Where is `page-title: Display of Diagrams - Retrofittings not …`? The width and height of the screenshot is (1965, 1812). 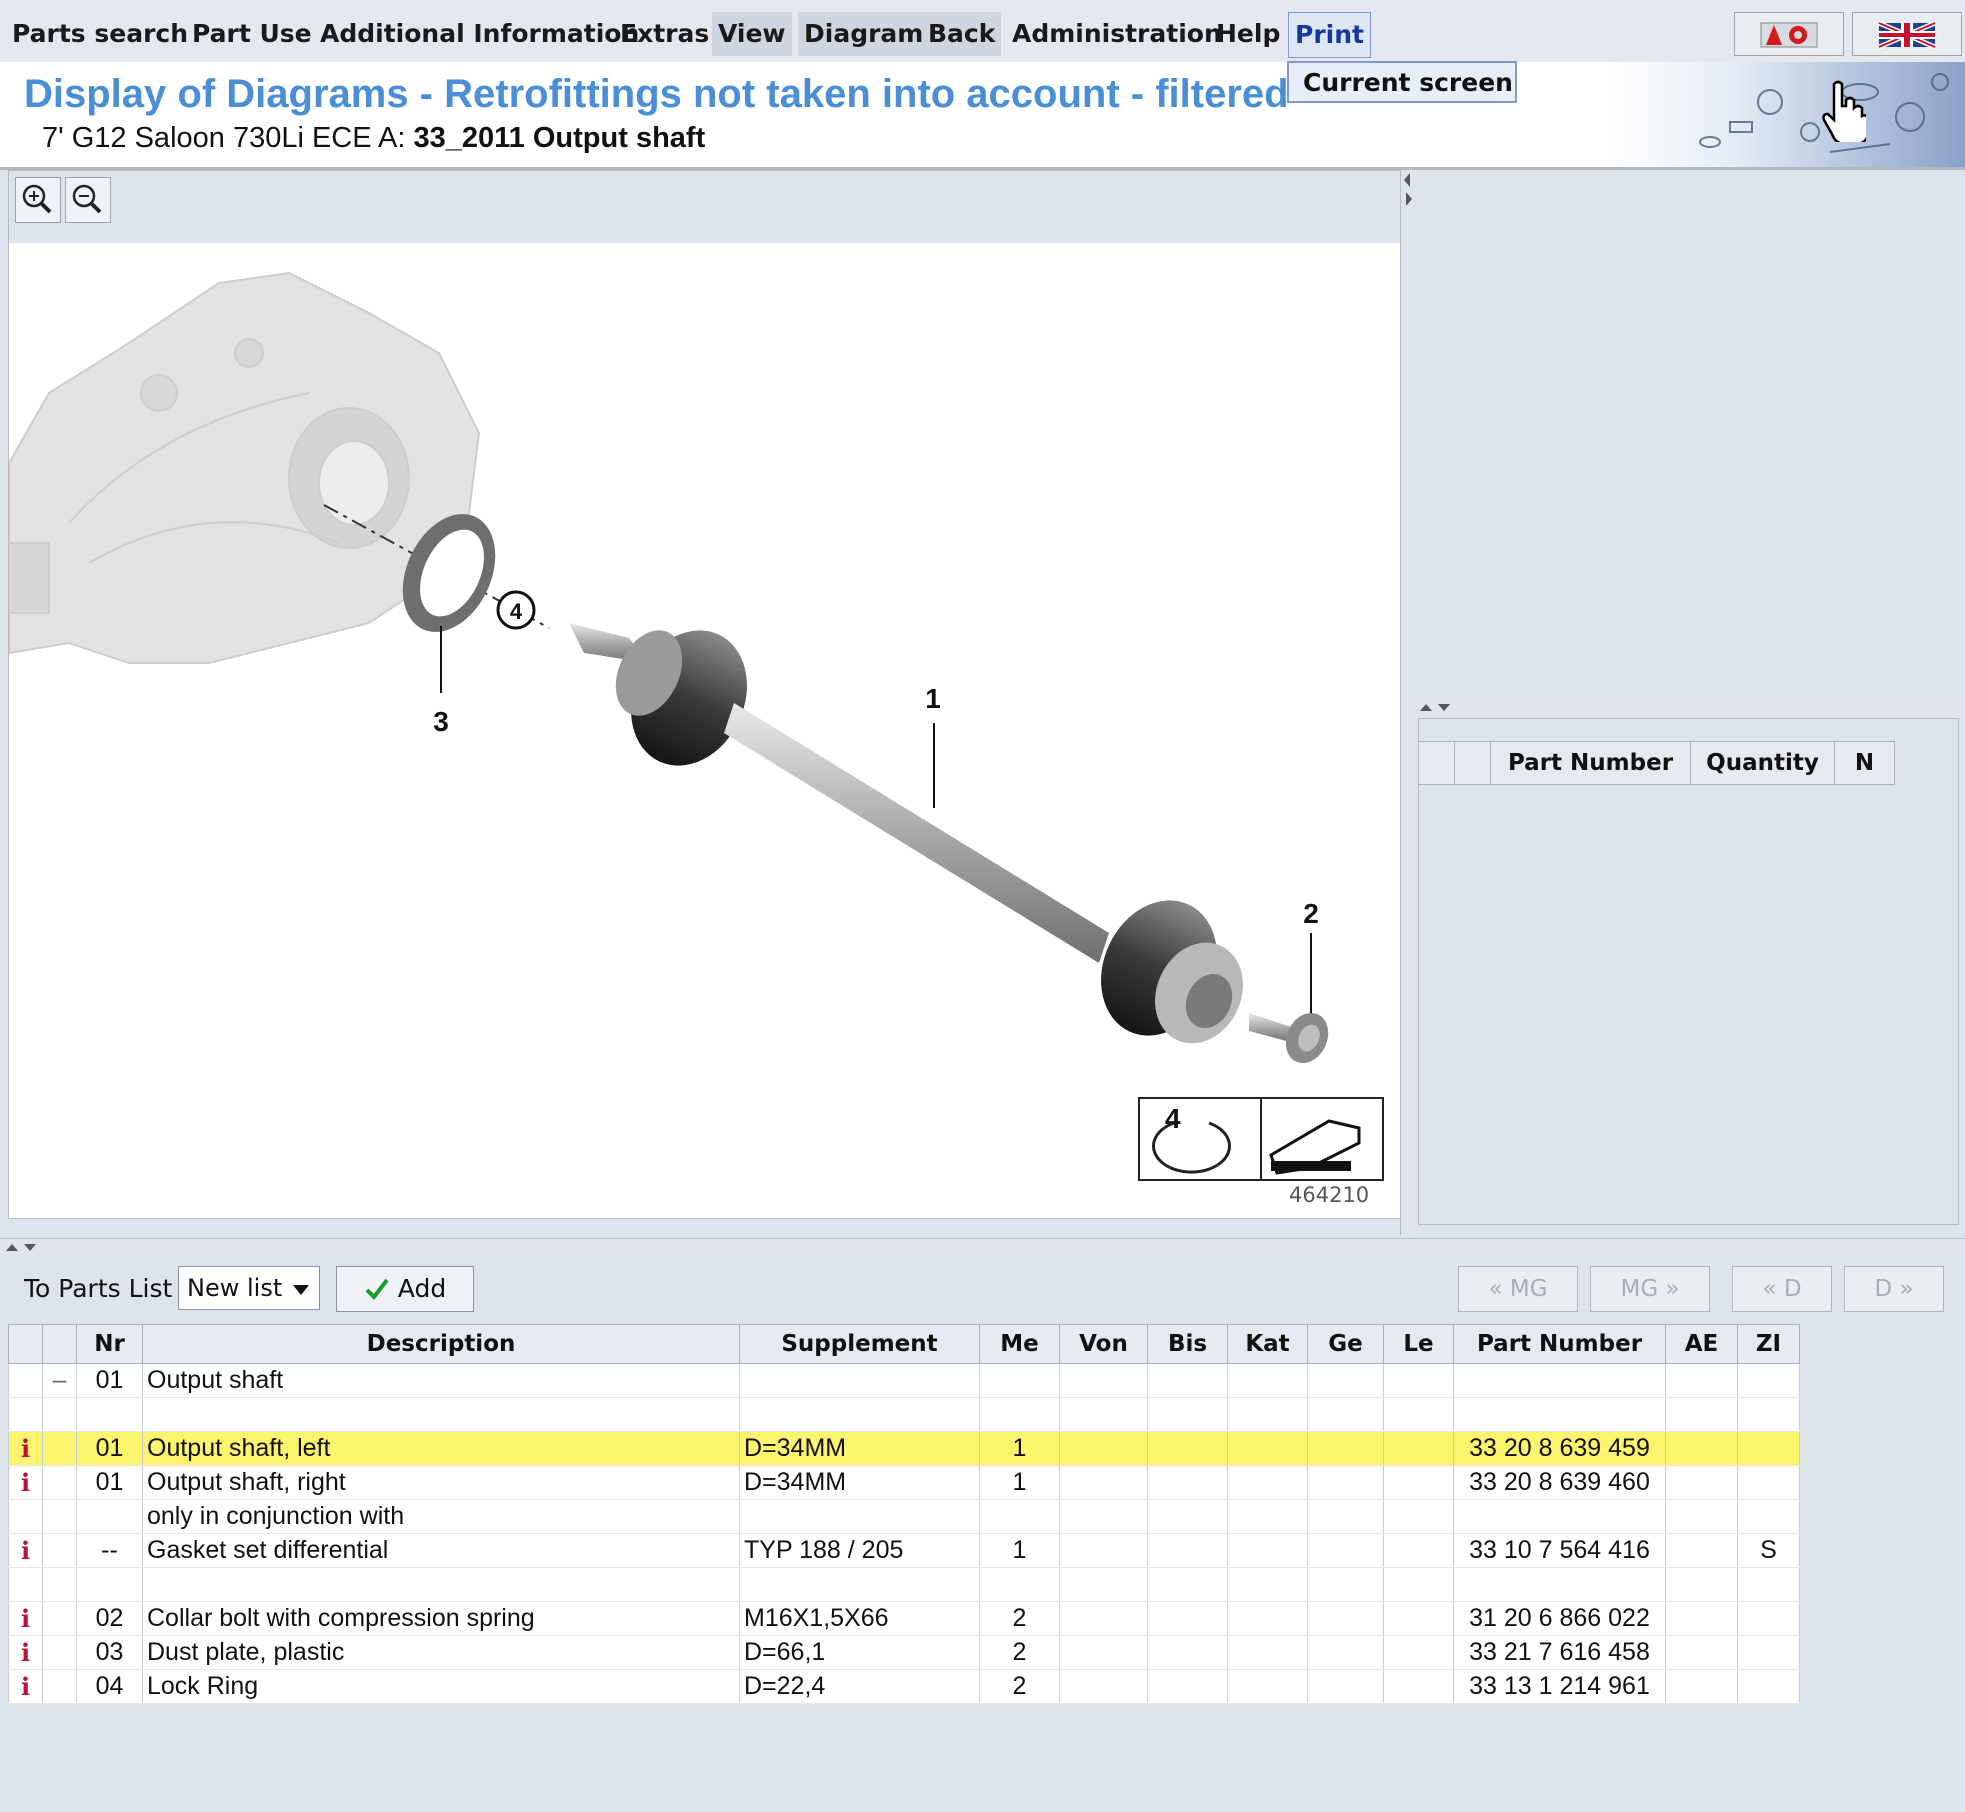
page-title: Display of Diagrams - Retrofittings not … is located at coordinates (656, 94).